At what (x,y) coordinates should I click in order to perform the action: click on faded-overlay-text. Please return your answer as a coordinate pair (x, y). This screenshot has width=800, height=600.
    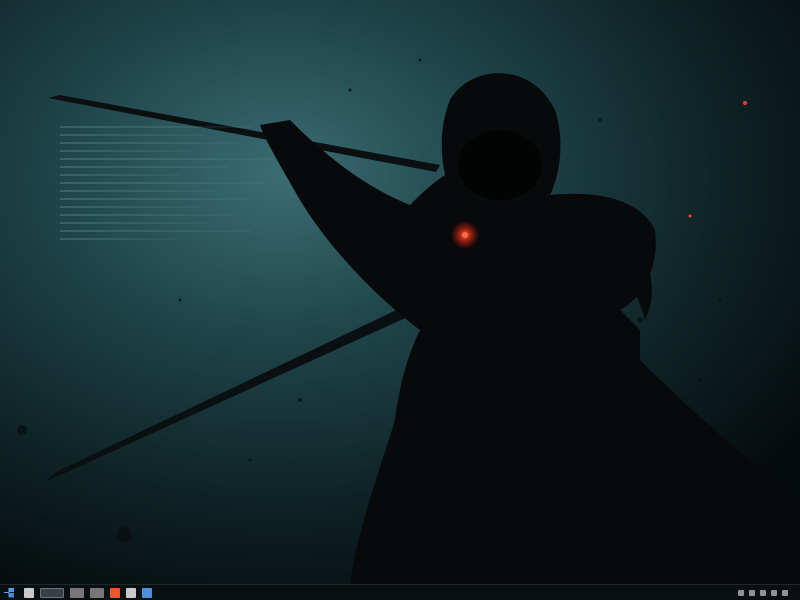
    Looking at the image, I should click on (180, 230).